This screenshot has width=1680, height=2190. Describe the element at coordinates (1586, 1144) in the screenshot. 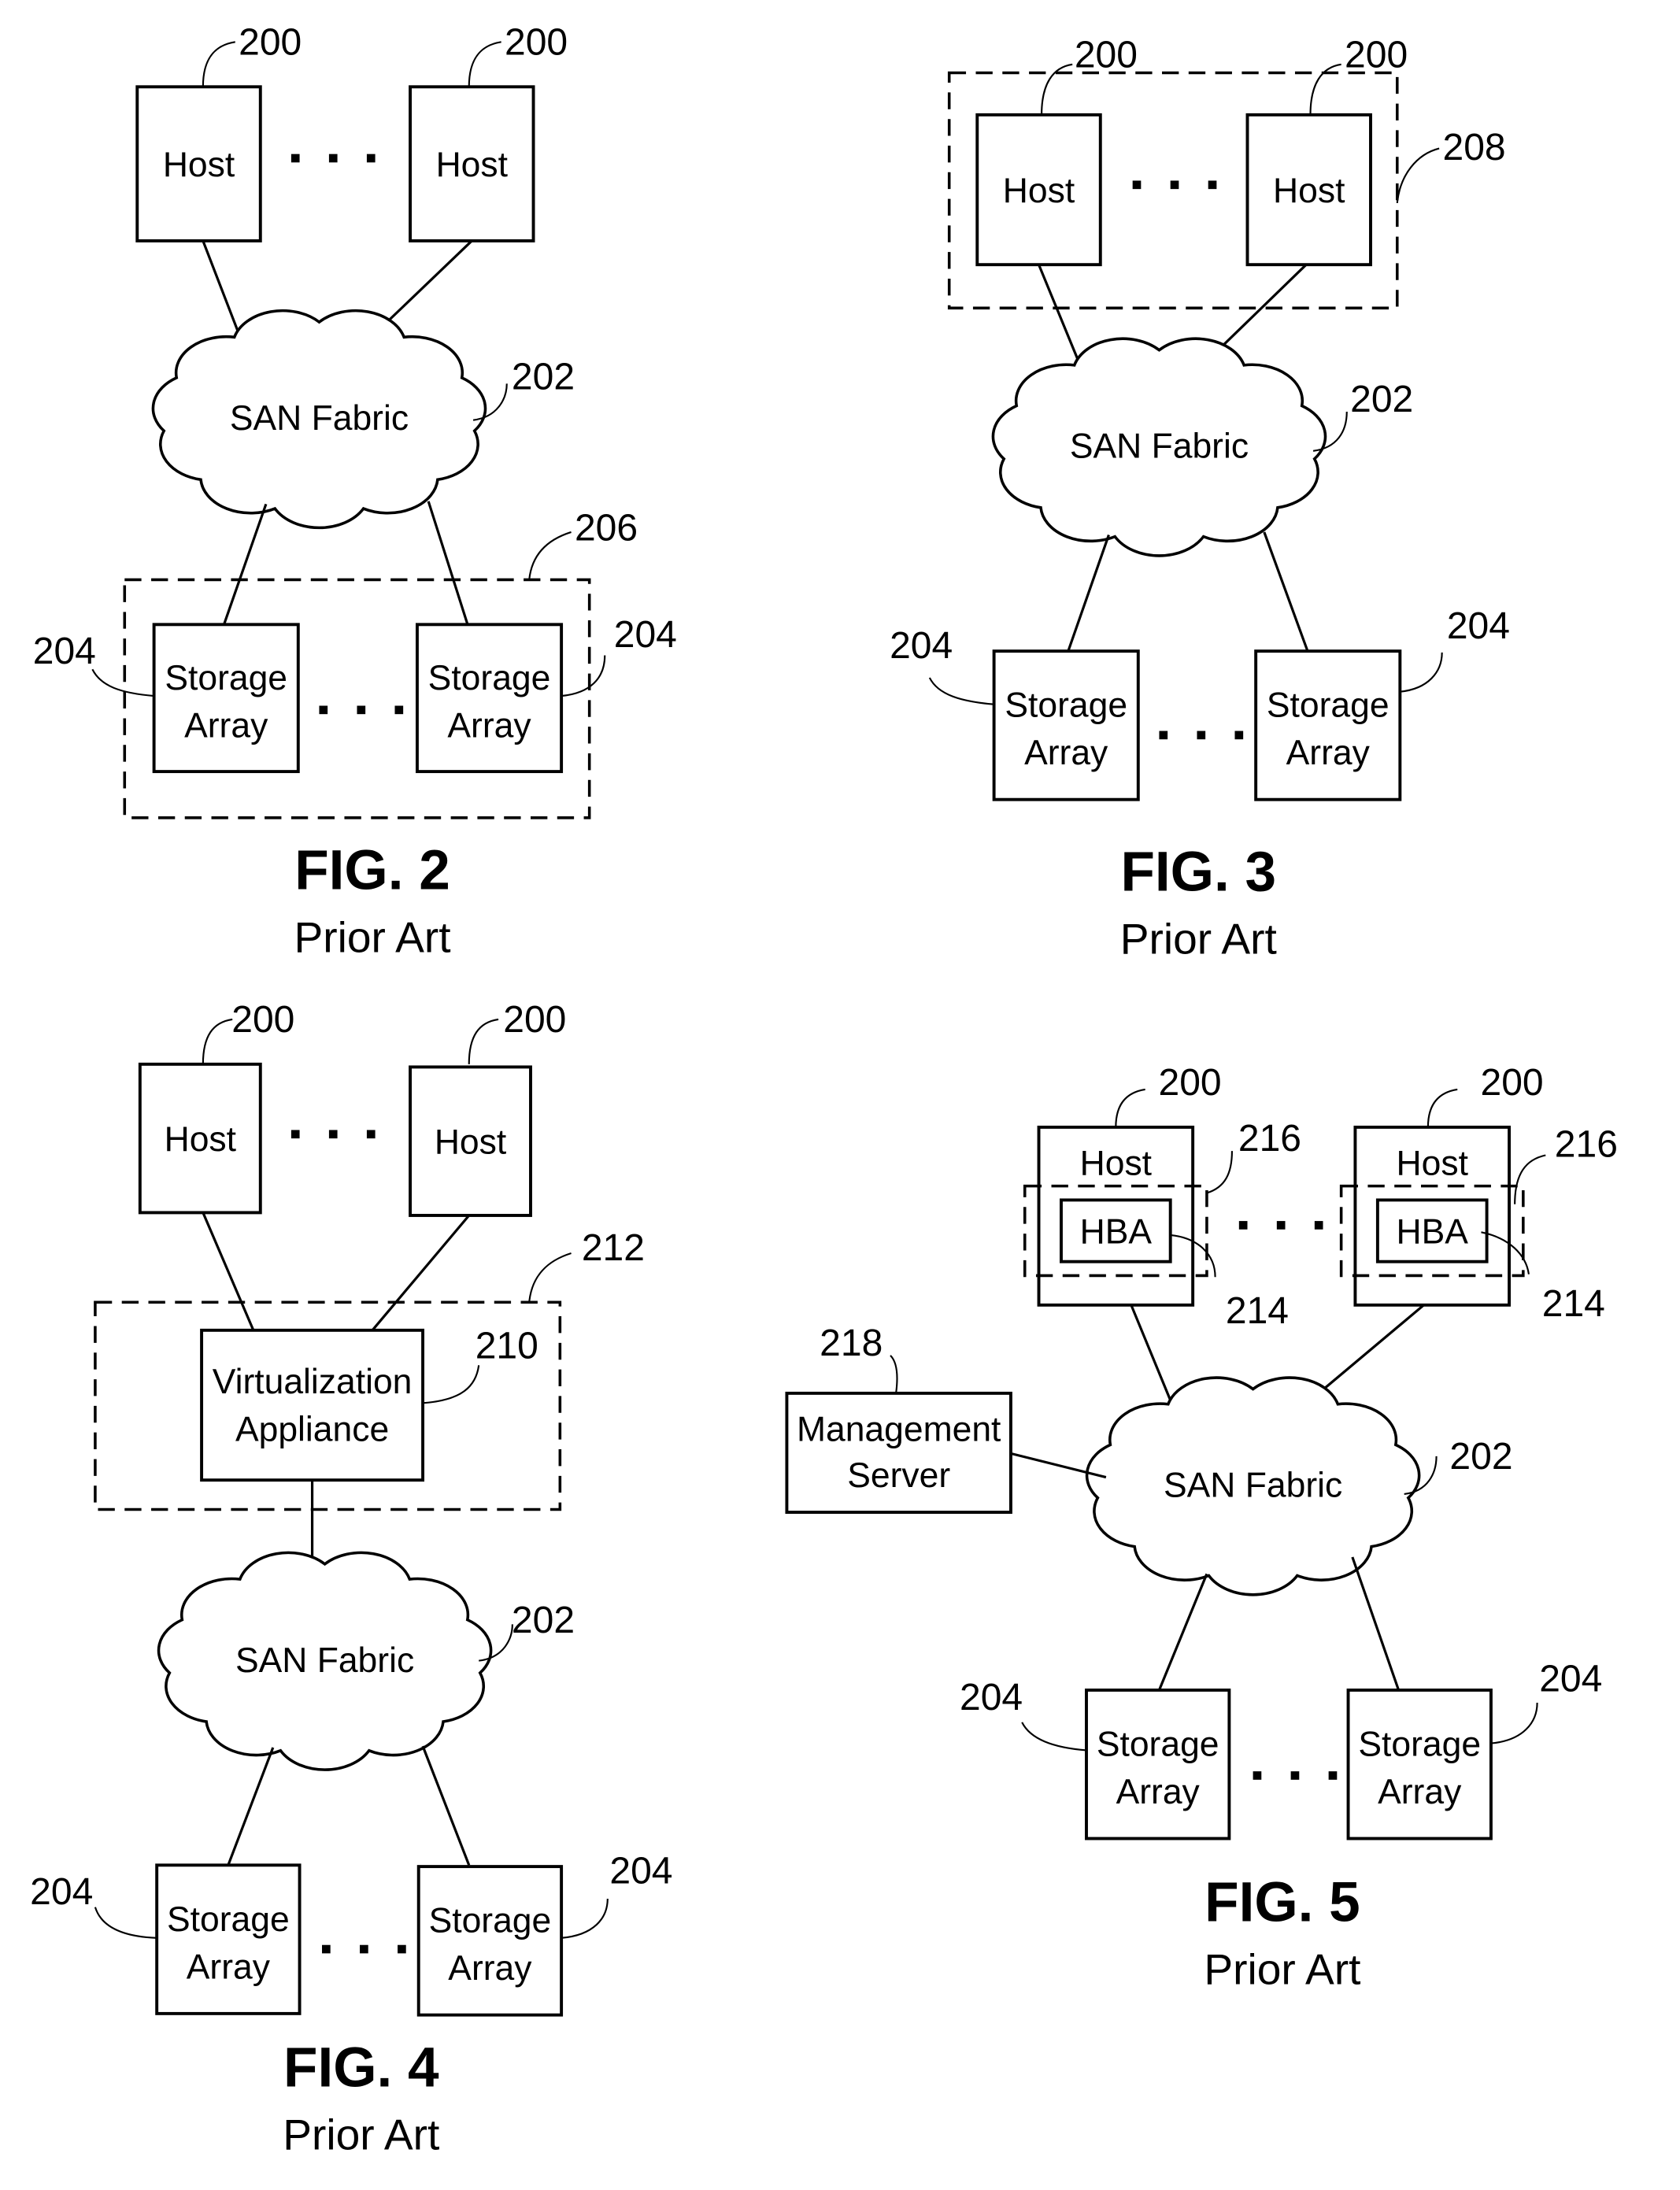

I see `ref-216: 216` at that location.